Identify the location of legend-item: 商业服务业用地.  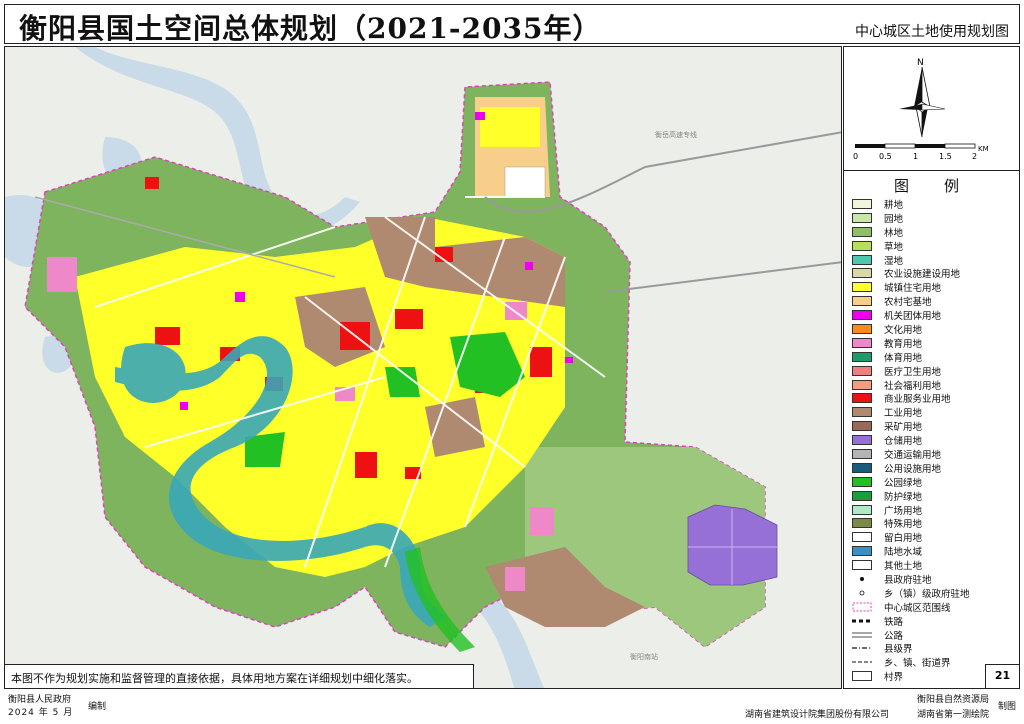
(934, 398).